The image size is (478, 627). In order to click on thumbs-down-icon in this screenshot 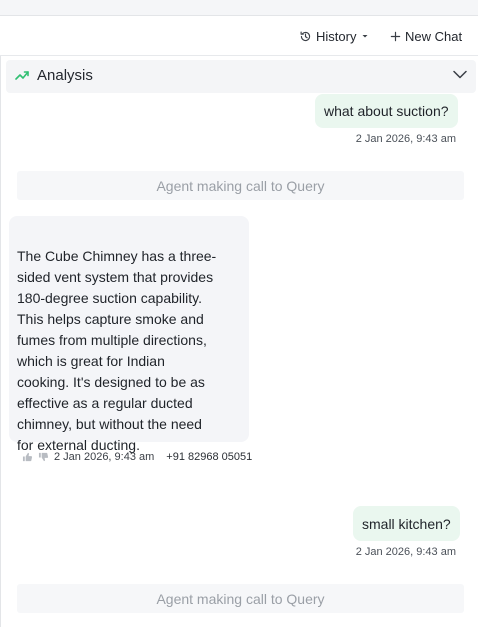, I will do `click(43, 457)`.